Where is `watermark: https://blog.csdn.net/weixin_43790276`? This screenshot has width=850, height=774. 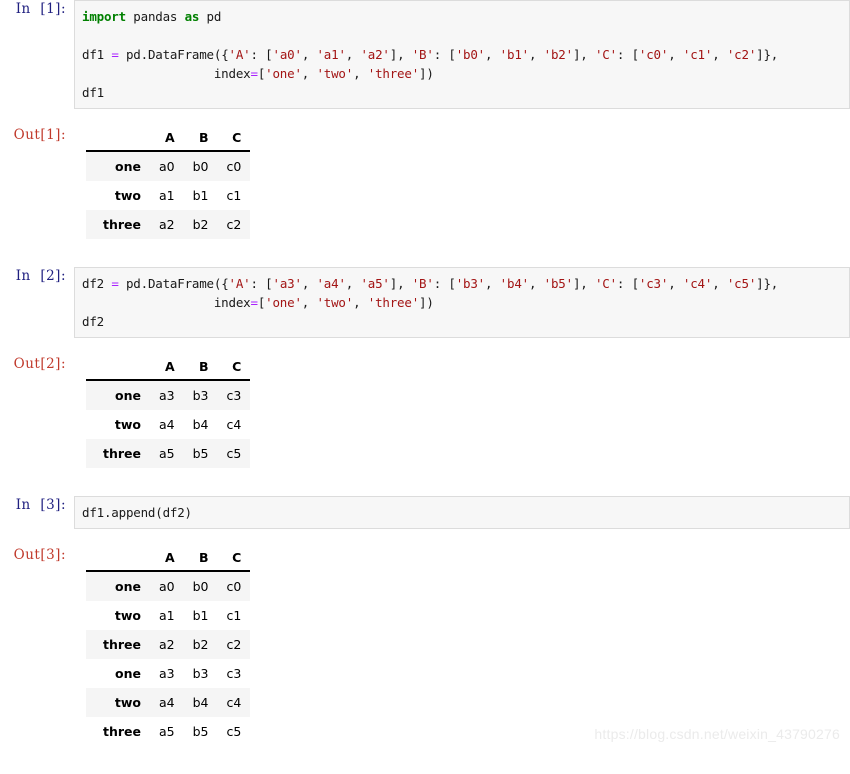 watermark: https://blog.csdn.net/weixin_43790276 is located at coordinates (717, 734).